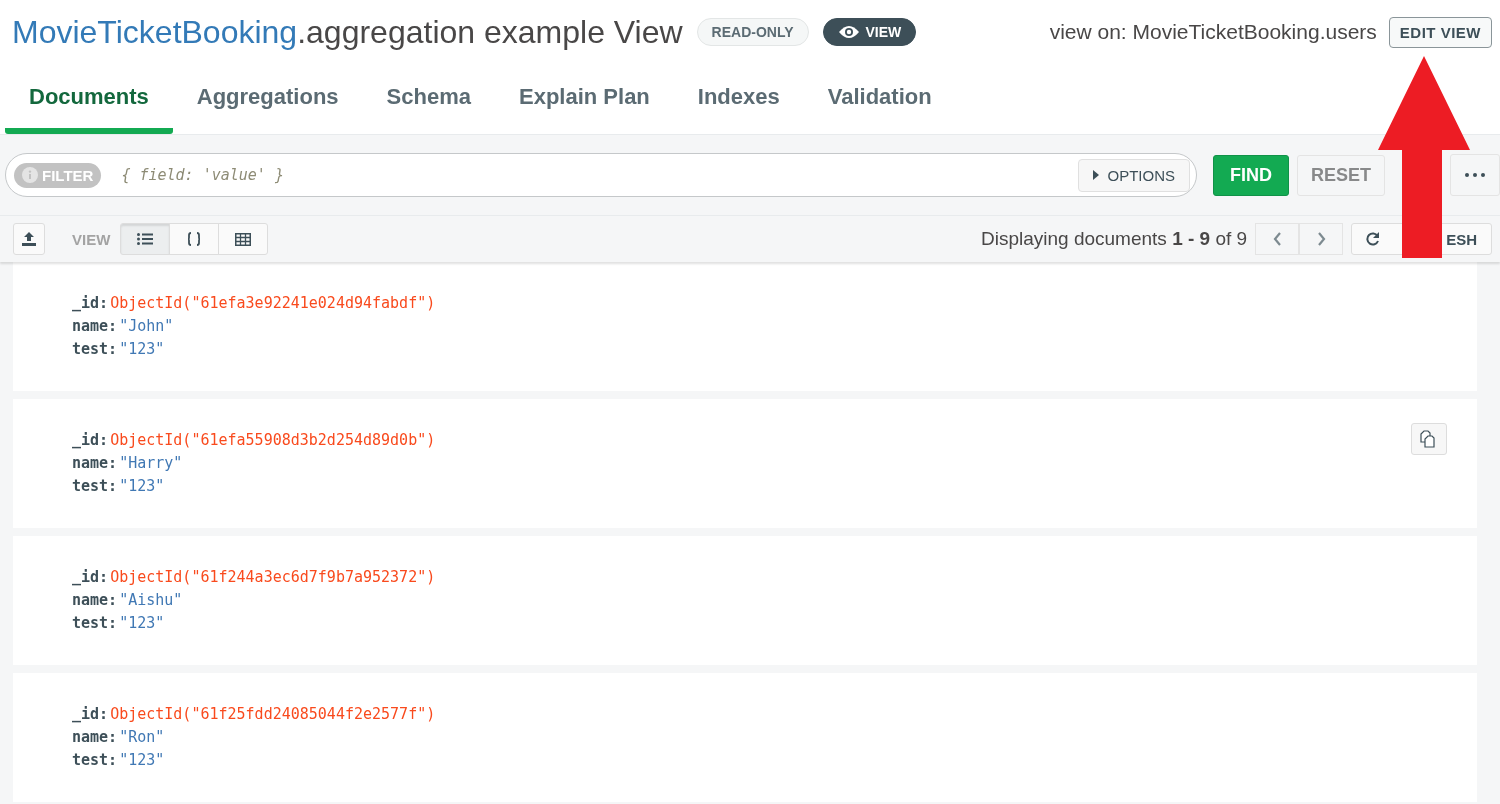 The width and height of the screenshot is (1500, 804). Describe the element at coordinates (58, 175) in the screenshot. I see `filter-label: FILTER` at that location.